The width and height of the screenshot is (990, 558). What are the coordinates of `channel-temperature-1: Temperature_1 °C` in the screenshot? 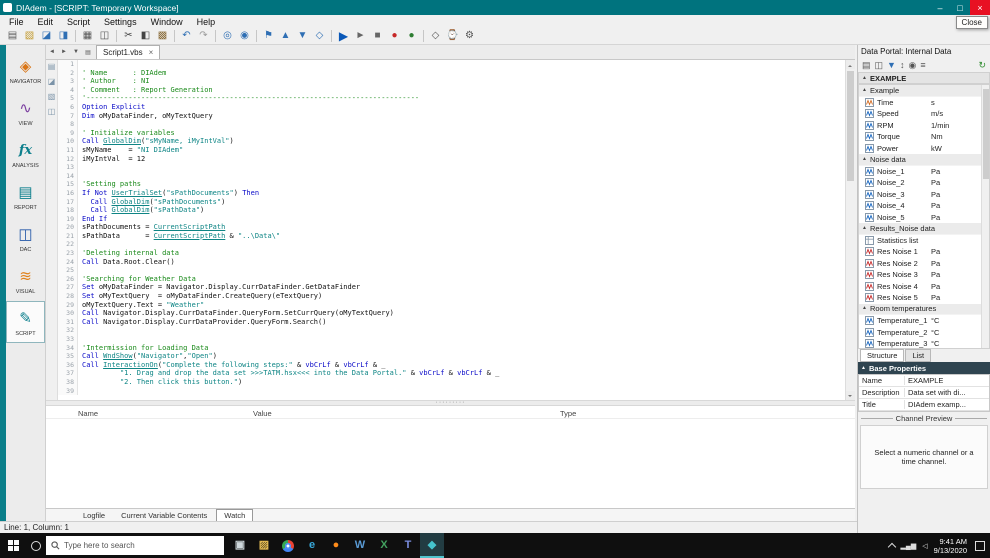 It's located at (920, 321).